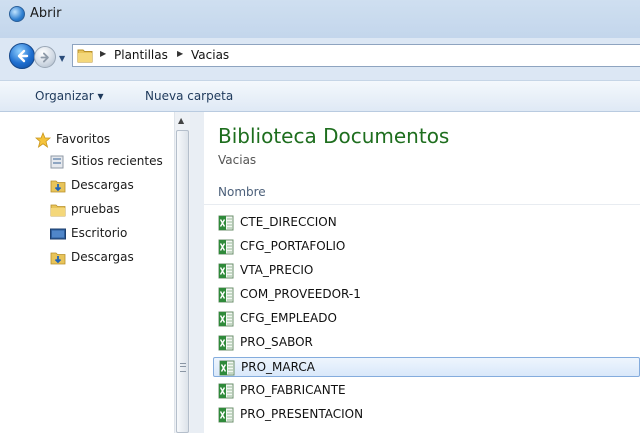 Image resolution: width=640 pixels, height=433 pixels. What do you see at coordinates (237, 160) in the screenshot?
I see `library-subtitle: Vacias` at bounding box center [237, 160].